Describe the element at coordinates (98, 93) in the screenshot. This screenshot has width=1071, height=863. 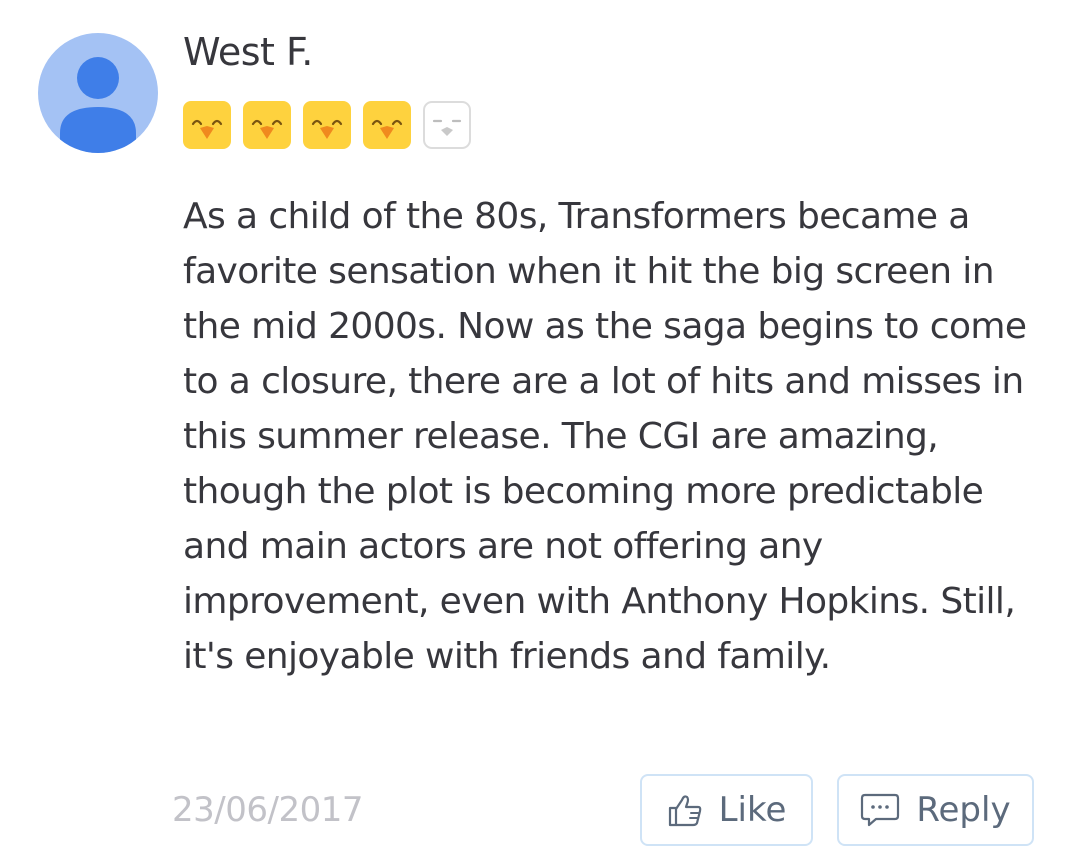
I see `user-avatar-icon` at that location.